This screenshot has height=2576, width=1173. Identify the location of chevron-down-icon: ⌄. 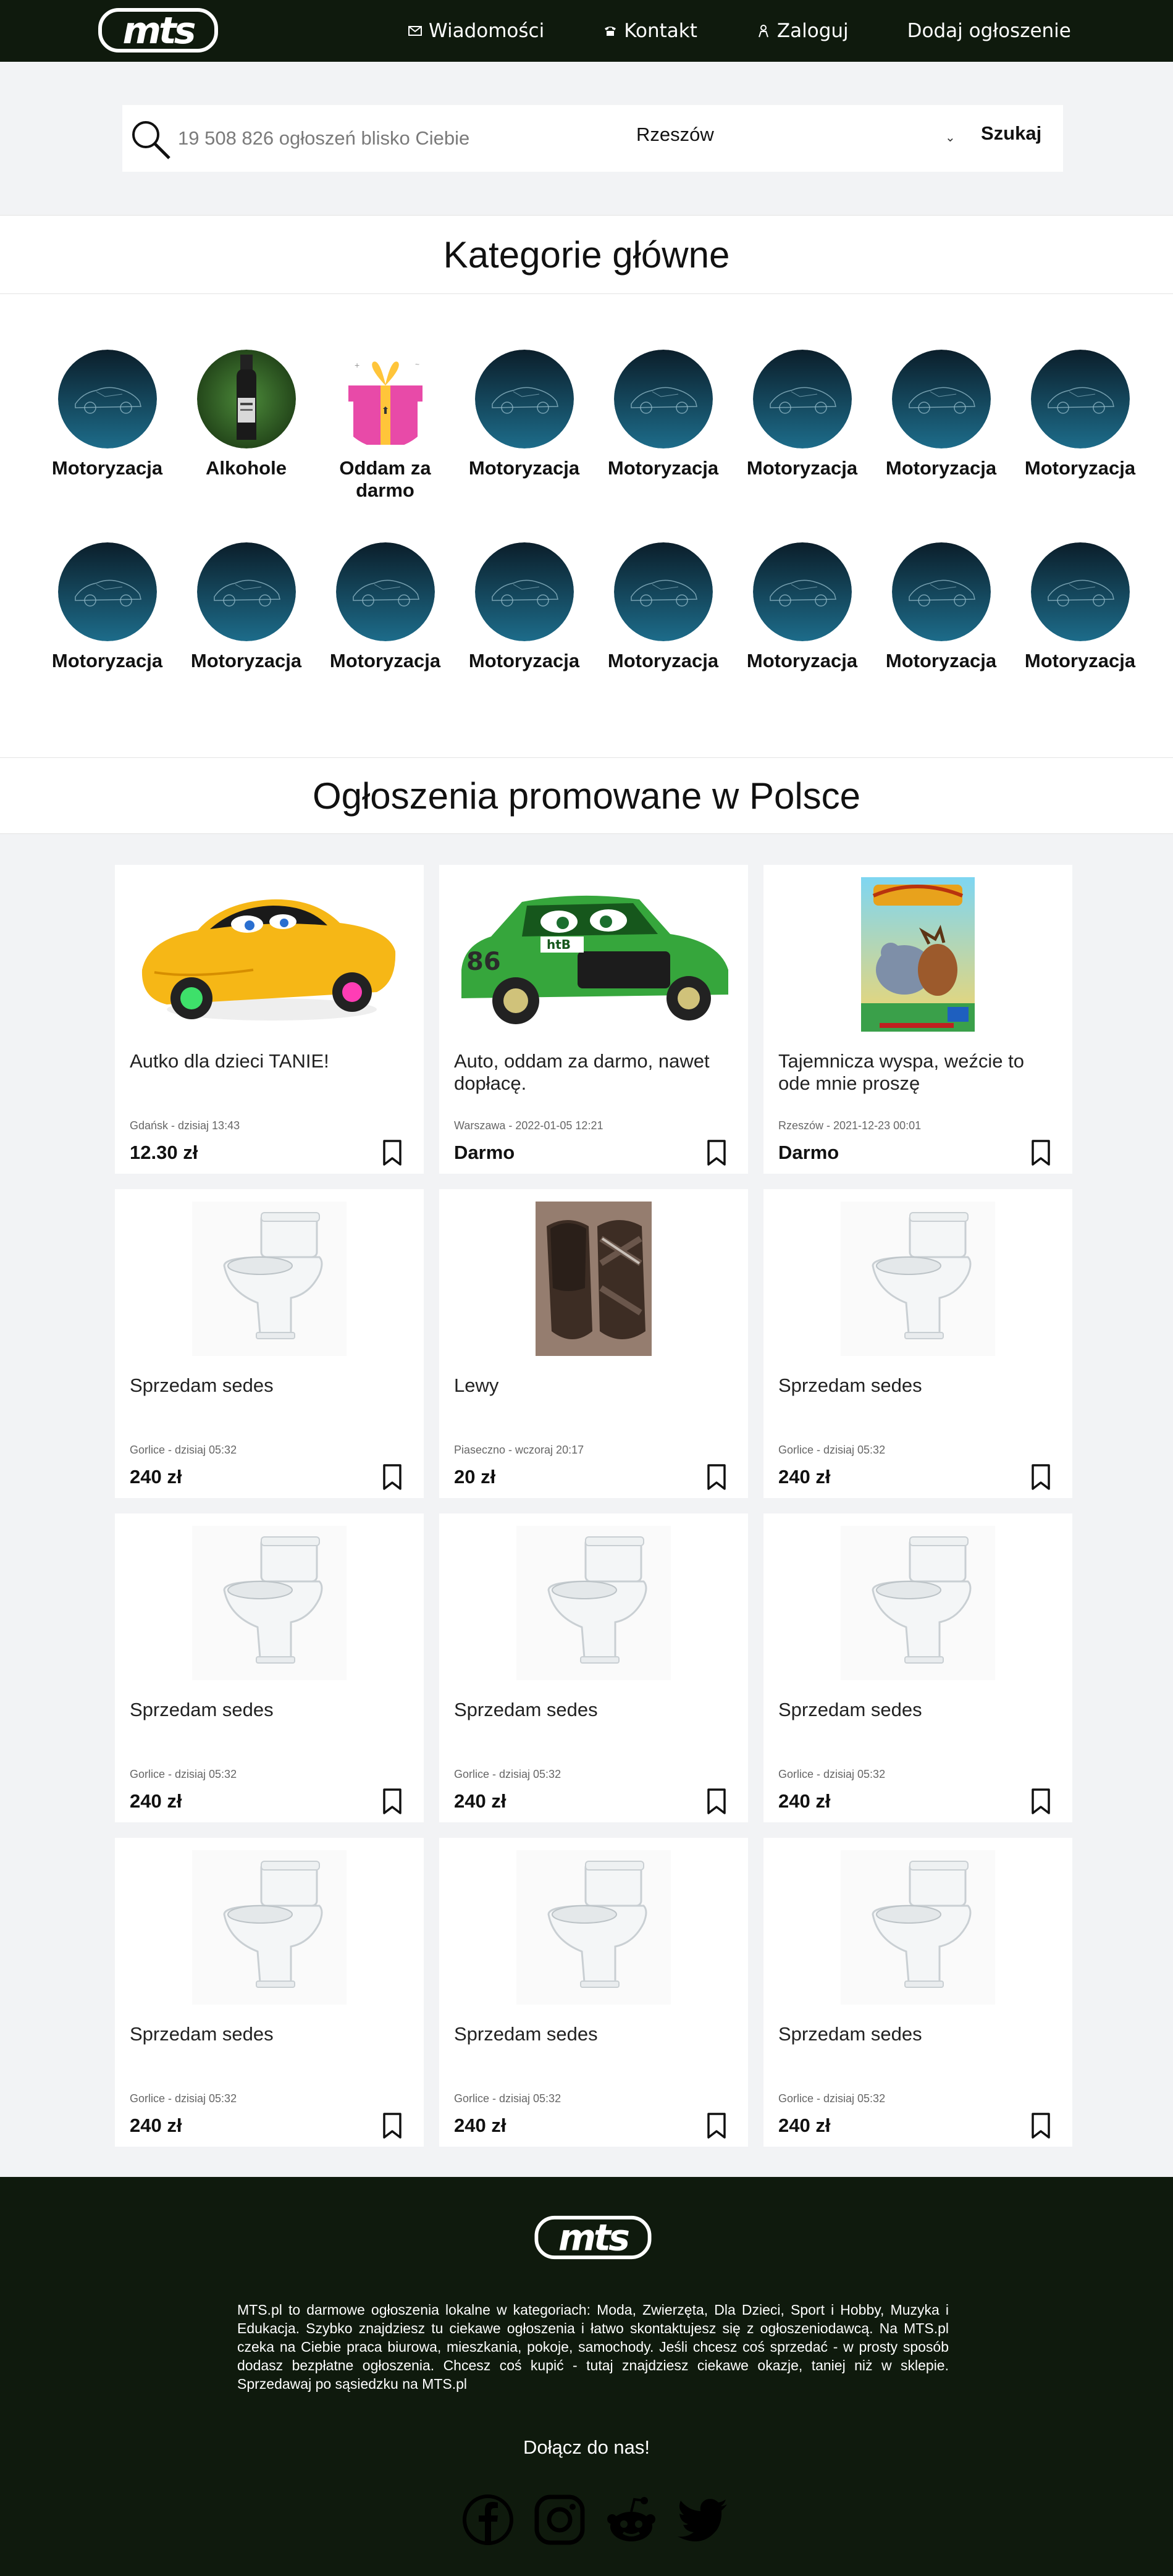
(950, 137).